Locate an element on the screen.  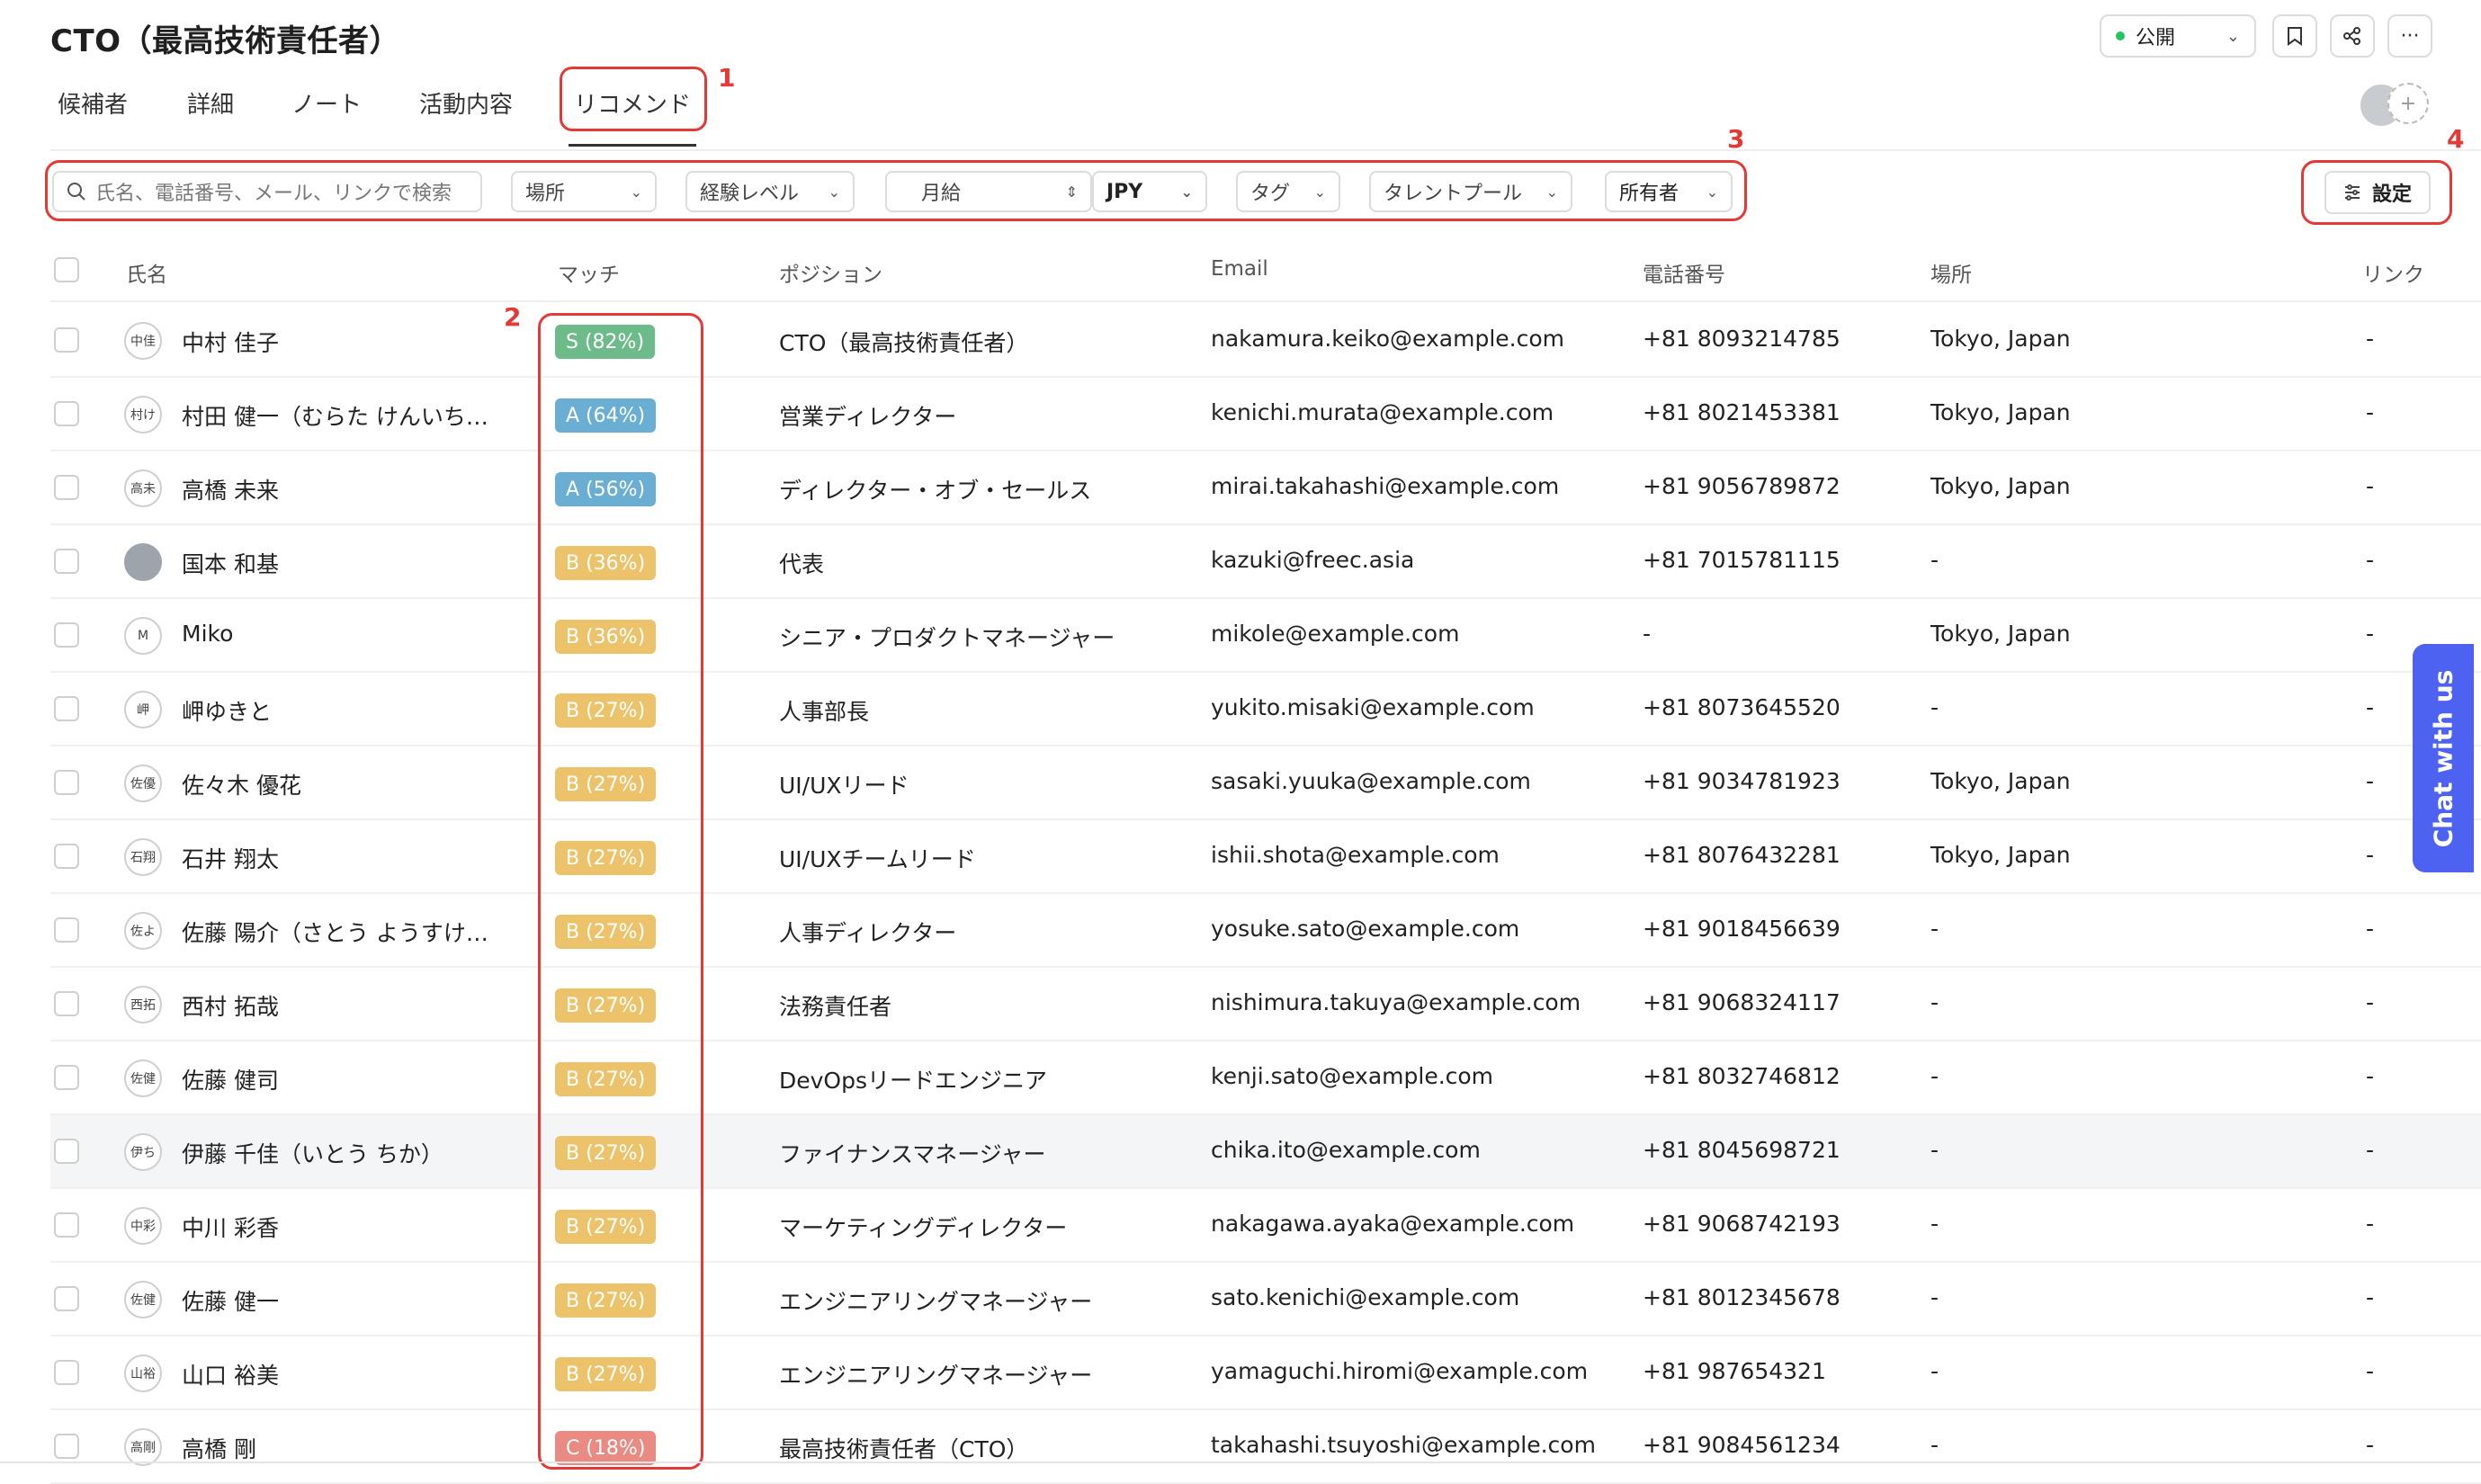
candidate-link: - is located at coordinates (2370, 855).